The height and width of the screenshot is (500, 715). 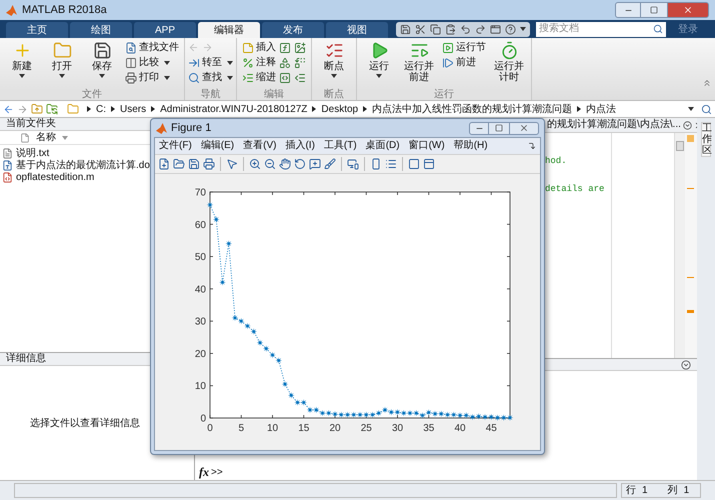 I want to click on ribbon-tab: 发布, so click(x=293, y=30).